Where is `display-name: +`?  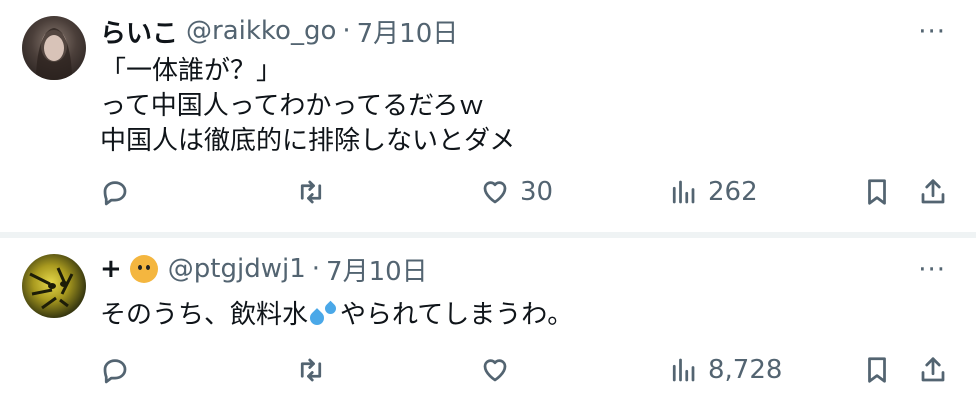 display-name: + is located at coordinates (111, 269).